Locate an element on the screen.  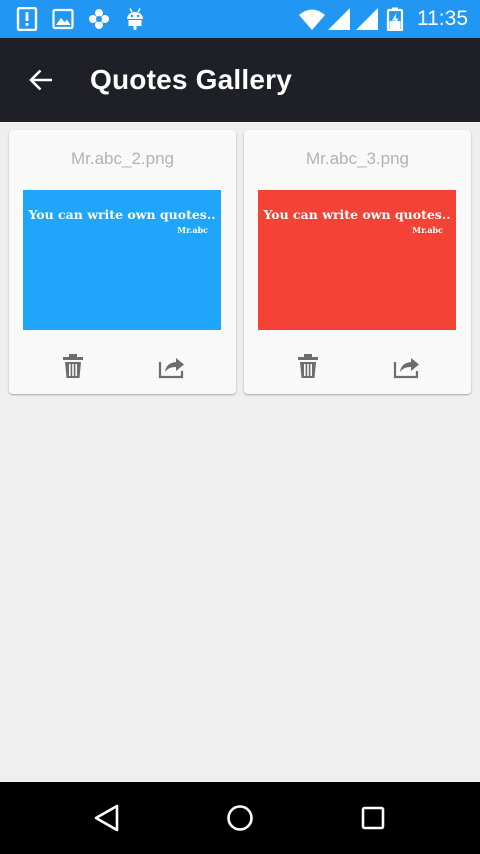
back-button is located at coordinates (42, 80).